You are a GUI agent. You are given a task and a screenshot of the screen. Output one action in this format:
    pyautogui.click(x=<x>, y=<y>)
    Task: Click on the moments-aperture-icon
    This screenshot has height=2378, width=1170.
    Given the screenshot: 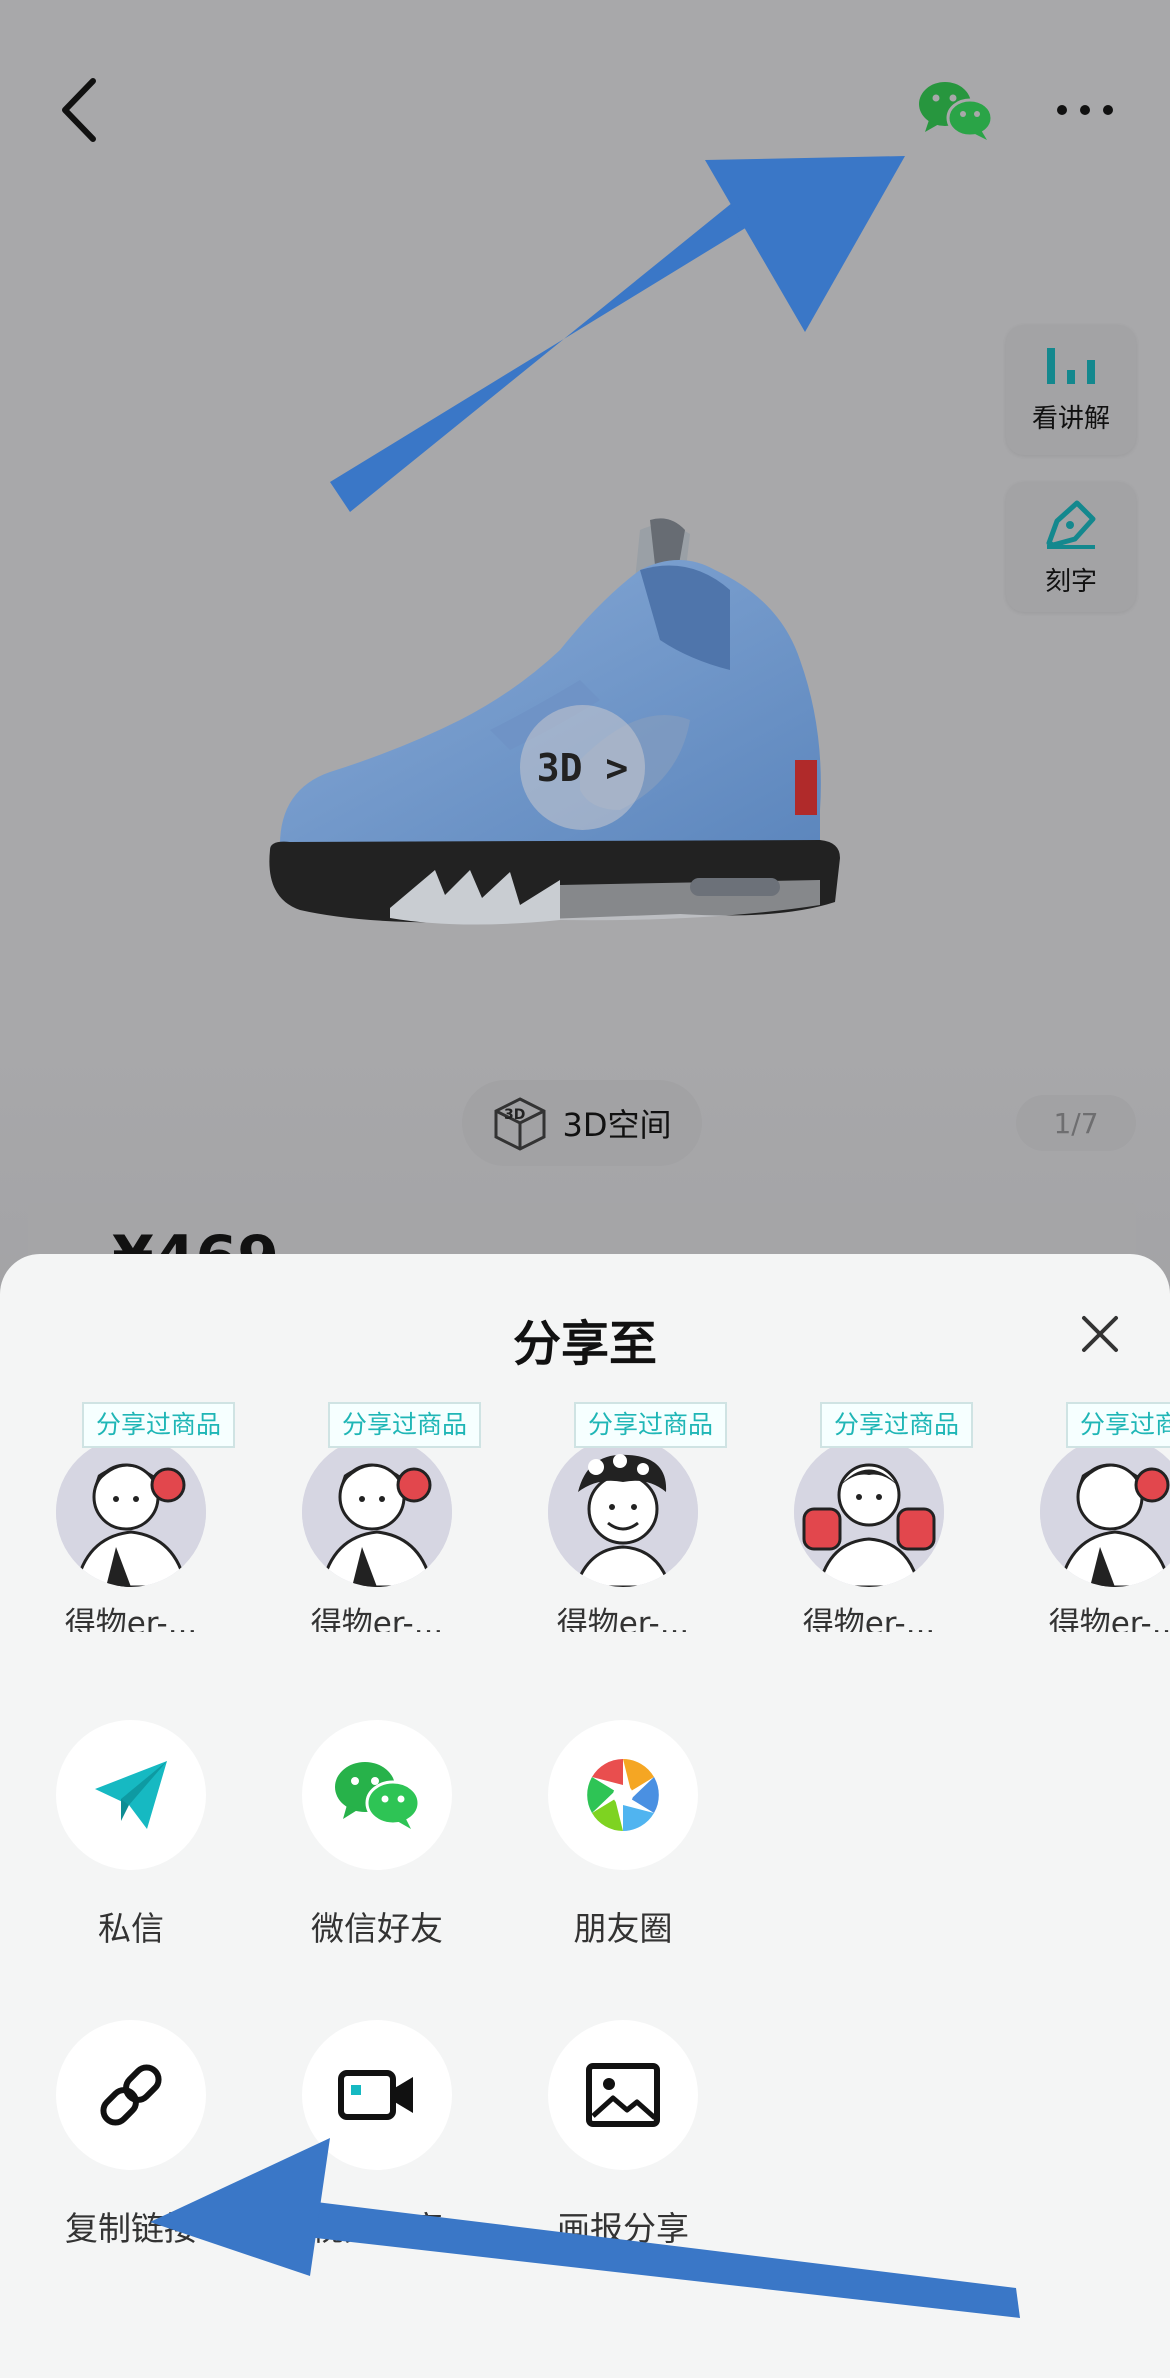 What is the action you would take?
    pyautogui.click(x=623, y=1795)
    